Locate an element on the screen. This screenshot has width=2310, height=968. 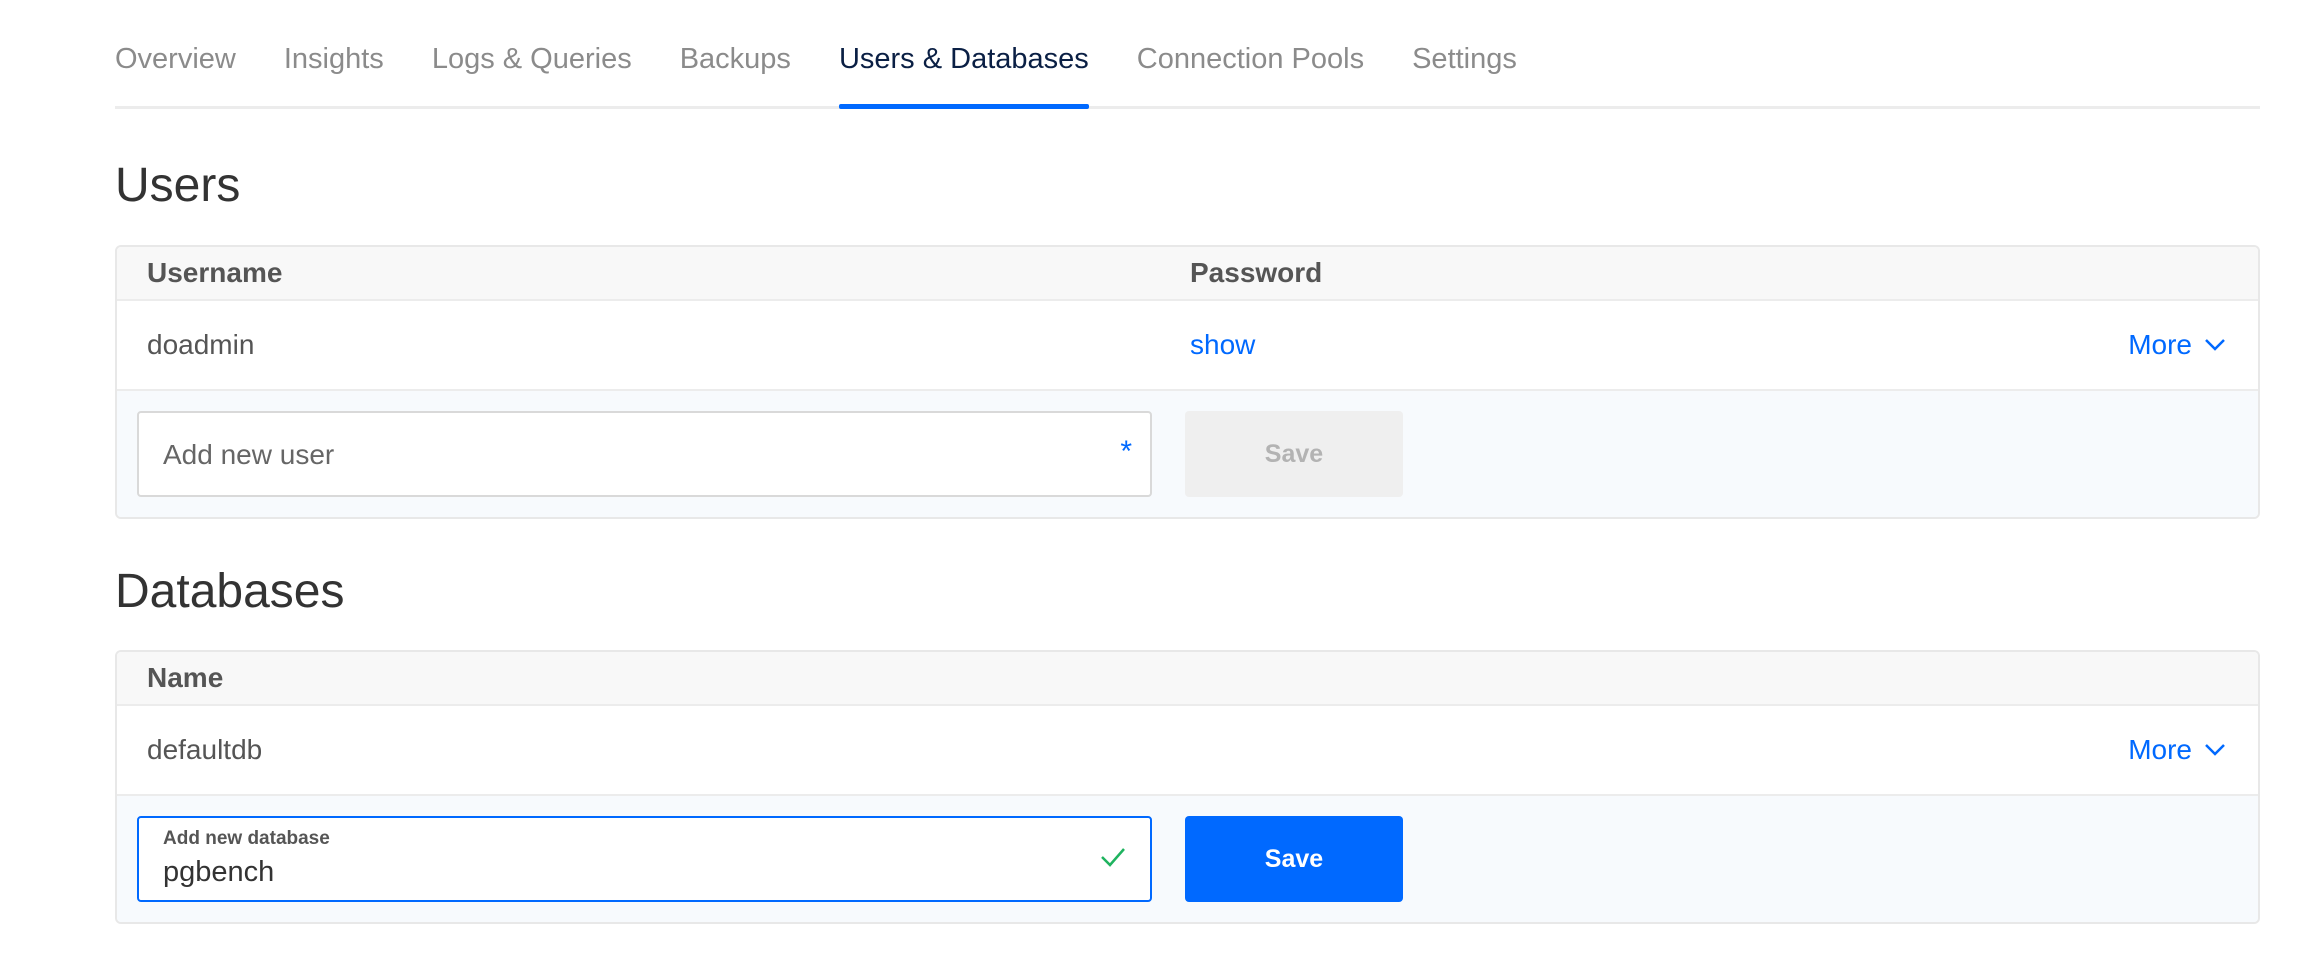
database-more-menu: More is located at coordinates (2177, 750).